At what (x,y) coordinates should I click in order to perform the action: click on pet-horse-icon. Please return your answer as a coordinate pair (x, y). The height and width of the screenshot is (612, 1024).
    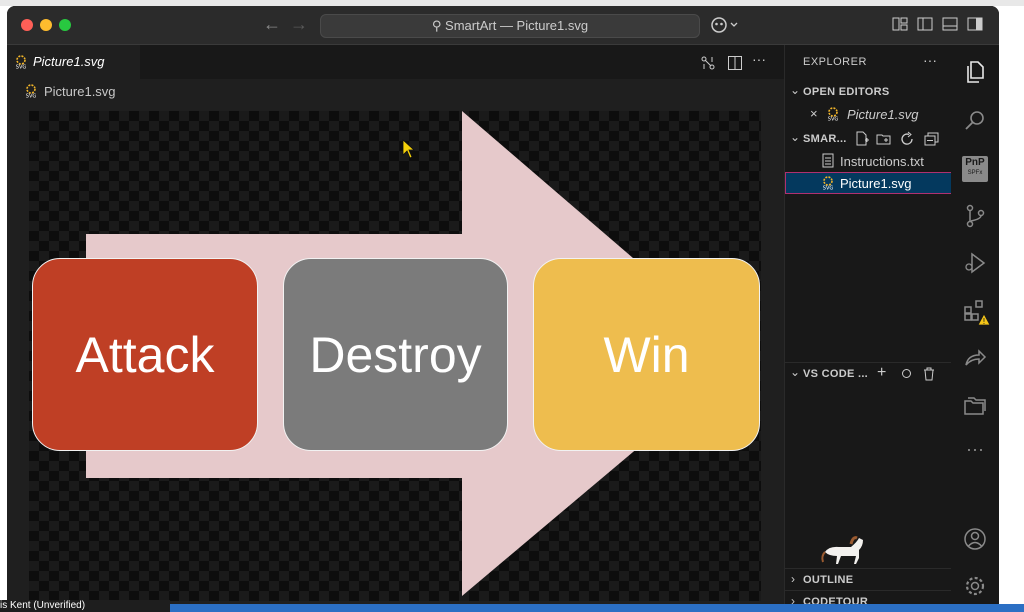
    Looking at the image, I should click on (842, 550).